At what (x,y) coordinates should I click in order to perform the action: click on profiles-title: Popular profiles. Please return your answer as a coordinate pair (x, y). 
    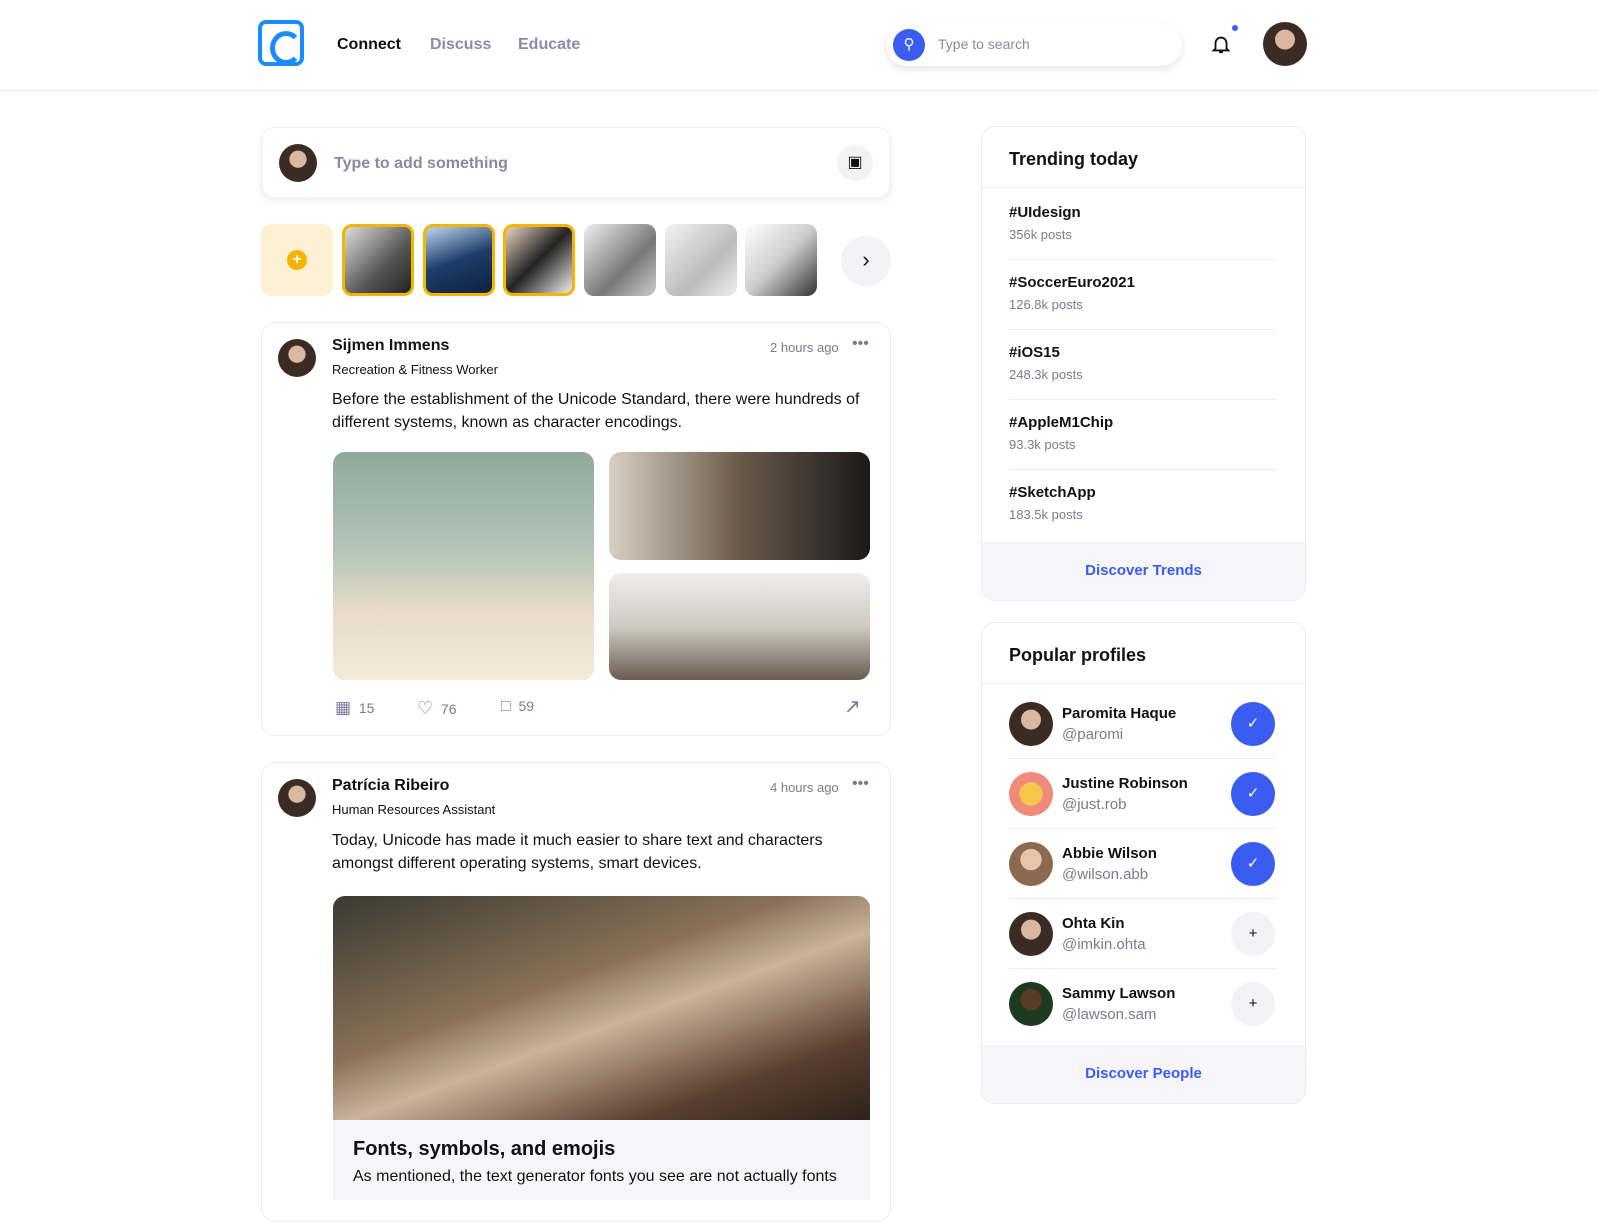
    Looking at the image, I should click on (1078, 655).